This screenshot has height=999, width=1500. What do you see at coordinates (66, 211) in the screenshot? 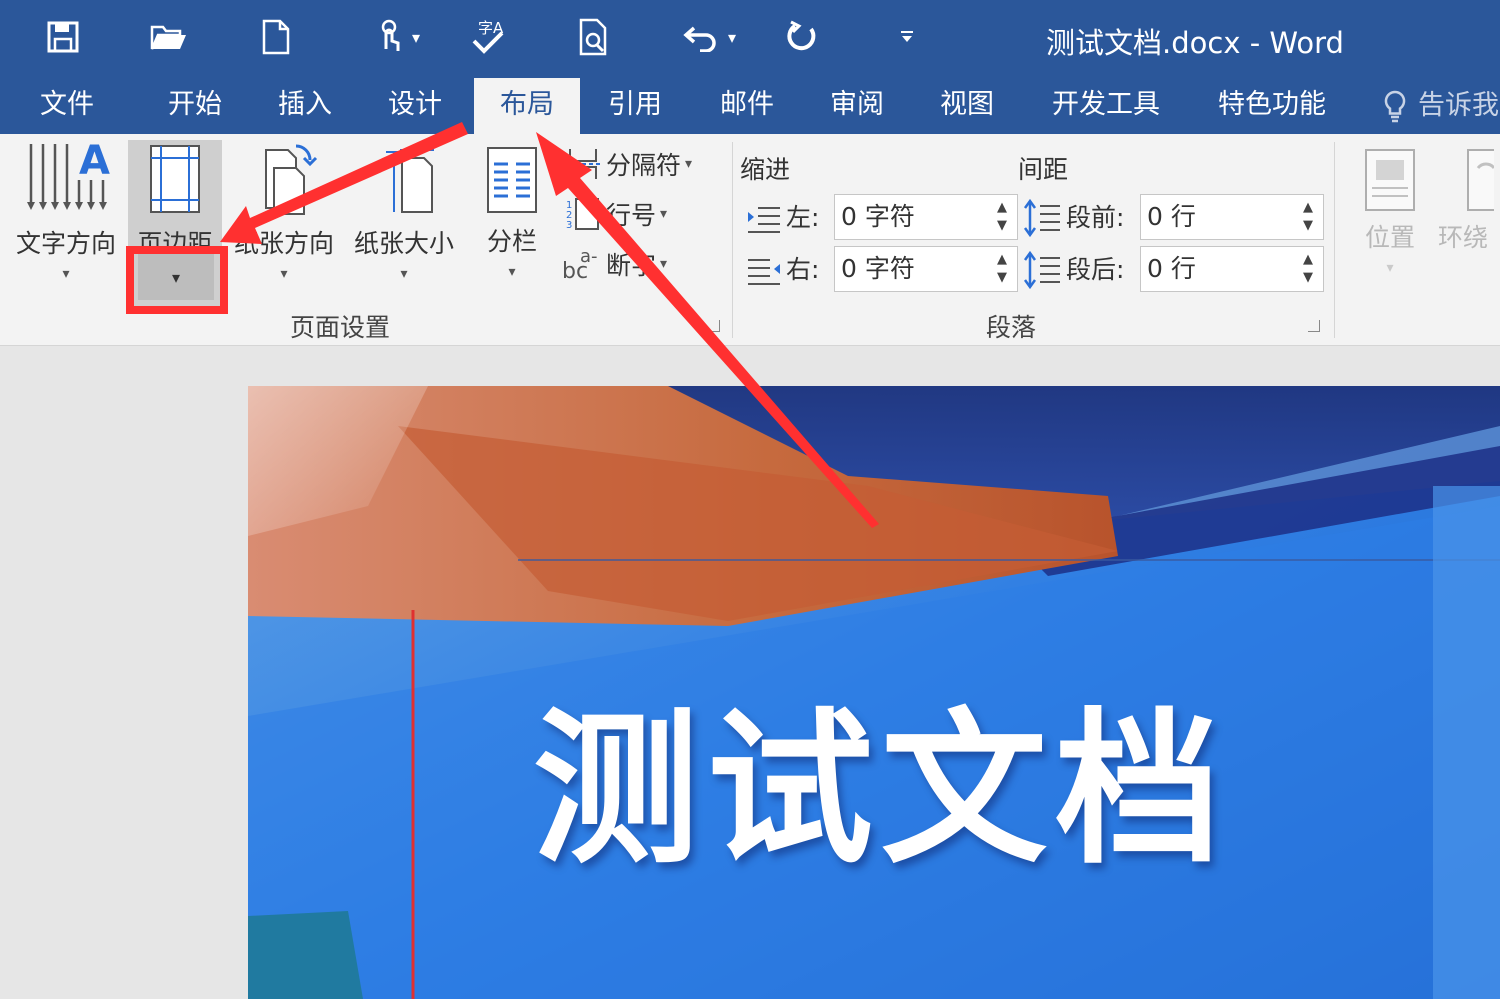
I see `text-direction-button: A 文字方向 ▾` at bounding box center [66, 211].